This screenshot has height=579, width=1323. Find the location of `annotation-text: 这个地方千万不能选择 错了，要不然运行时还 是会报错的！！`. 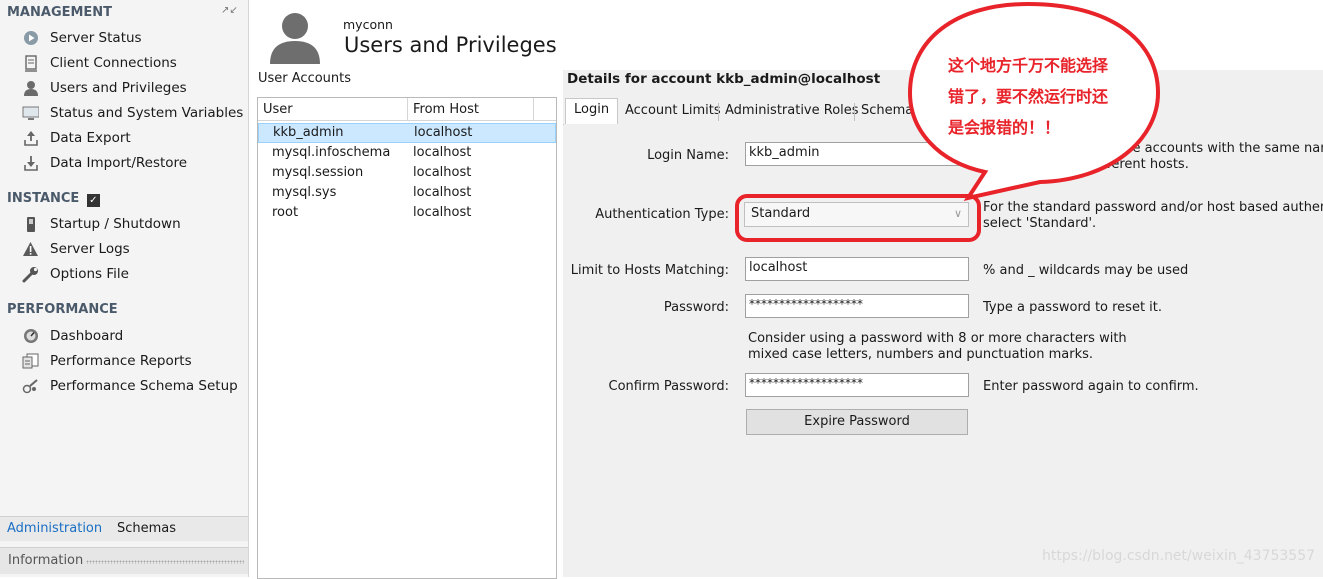

annotation-text: 这个地方千万不能选择 错了，要不然运行时还 是会报错的！！ is located at coordinates (1028, 96).